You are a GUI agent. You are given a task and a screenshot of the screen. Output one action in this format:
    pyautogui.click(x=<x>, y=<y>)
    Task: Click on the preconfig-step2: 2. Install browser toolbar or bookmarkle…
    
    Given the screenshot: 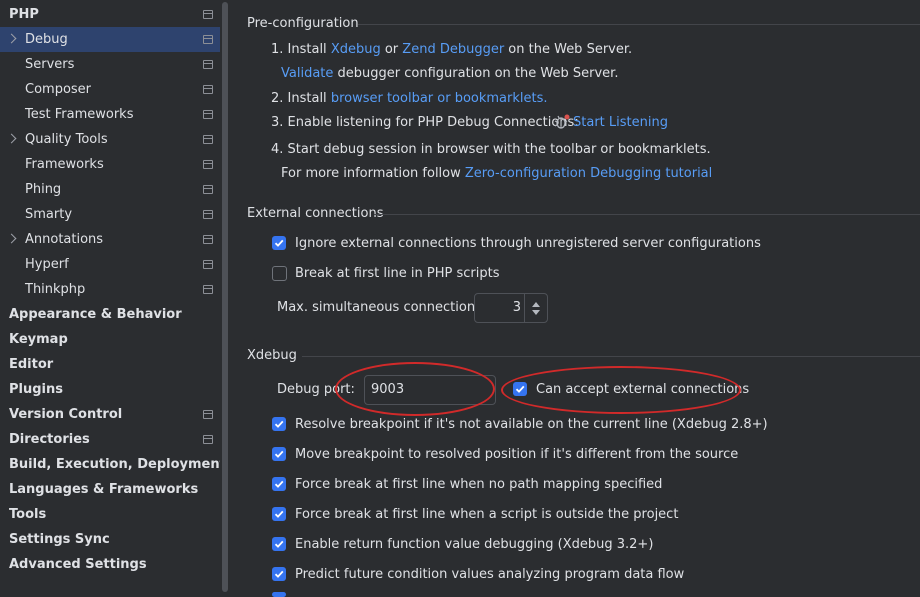 What is the action you would take?
    pyautogui.click(x=409, y=98)
    